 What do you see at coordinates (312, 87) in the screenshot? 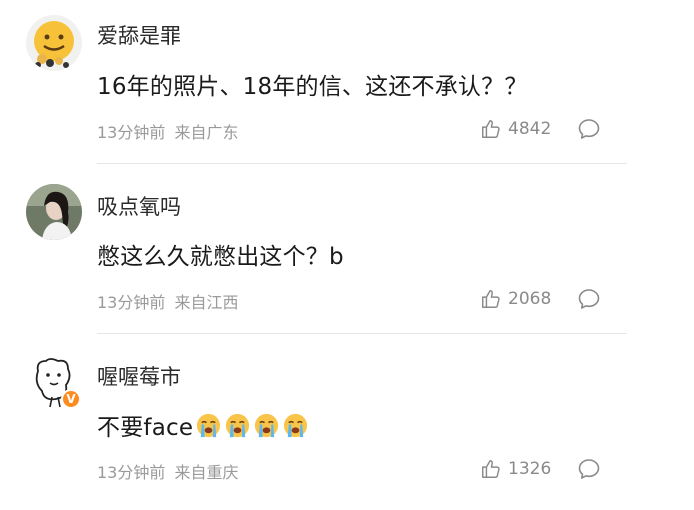
I see `comment-text: 16年的照片、18年的信、这还不承认？？` at bounding box center [312, 87].